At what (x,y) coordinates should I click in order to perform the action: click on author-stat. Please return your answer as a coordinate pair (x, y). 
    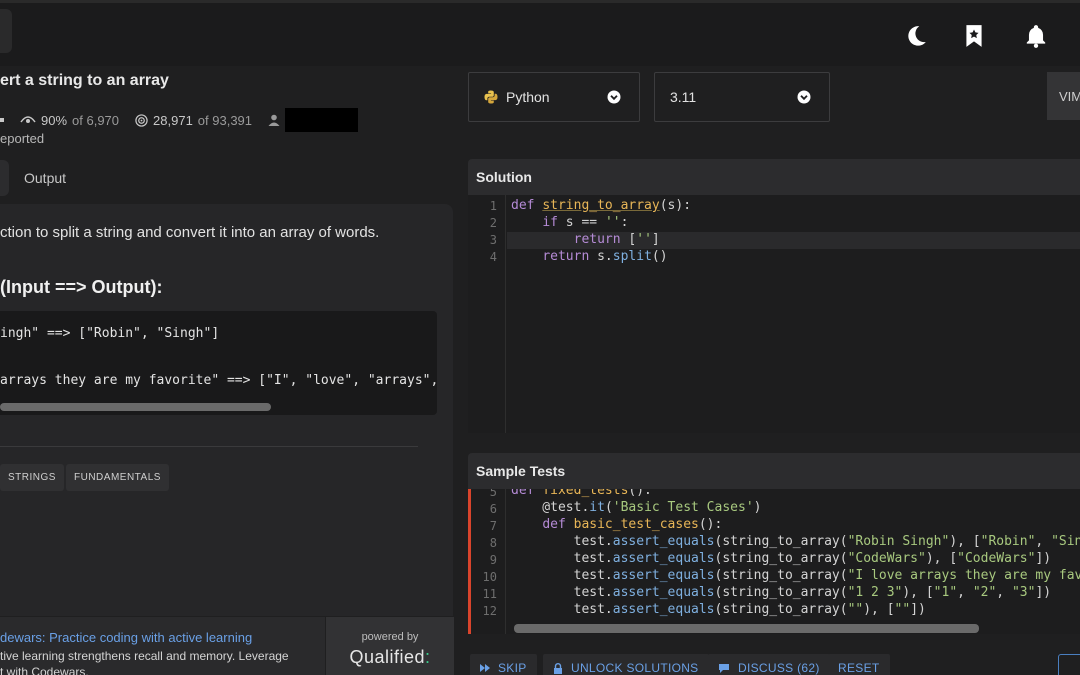
    Looking at the image, I should click on (313, 120).